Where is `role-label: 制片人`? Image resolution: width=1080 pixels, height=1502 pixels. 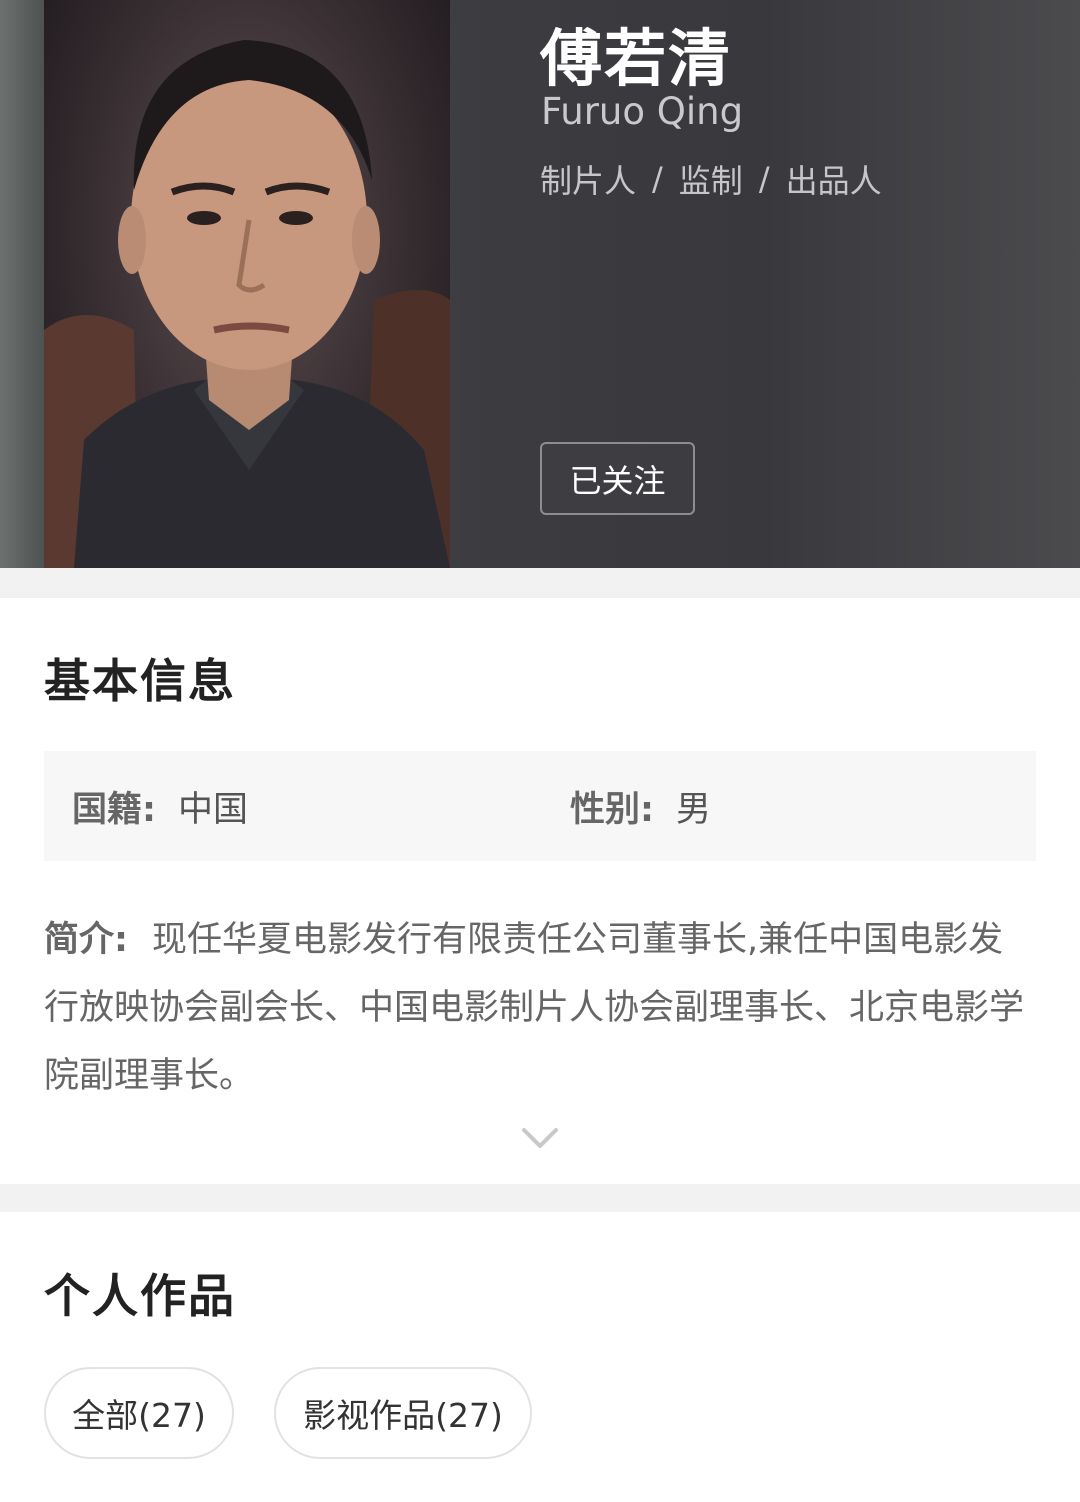
role-label: 制片人 is located at coordinates (588, 181).